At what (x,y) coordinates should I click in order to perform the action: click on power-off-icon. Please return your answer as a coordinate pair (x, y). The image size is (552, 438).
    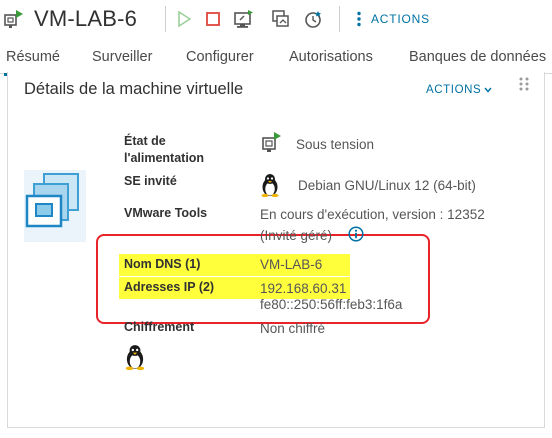
    Looking at the image, I should click on (213, 19).